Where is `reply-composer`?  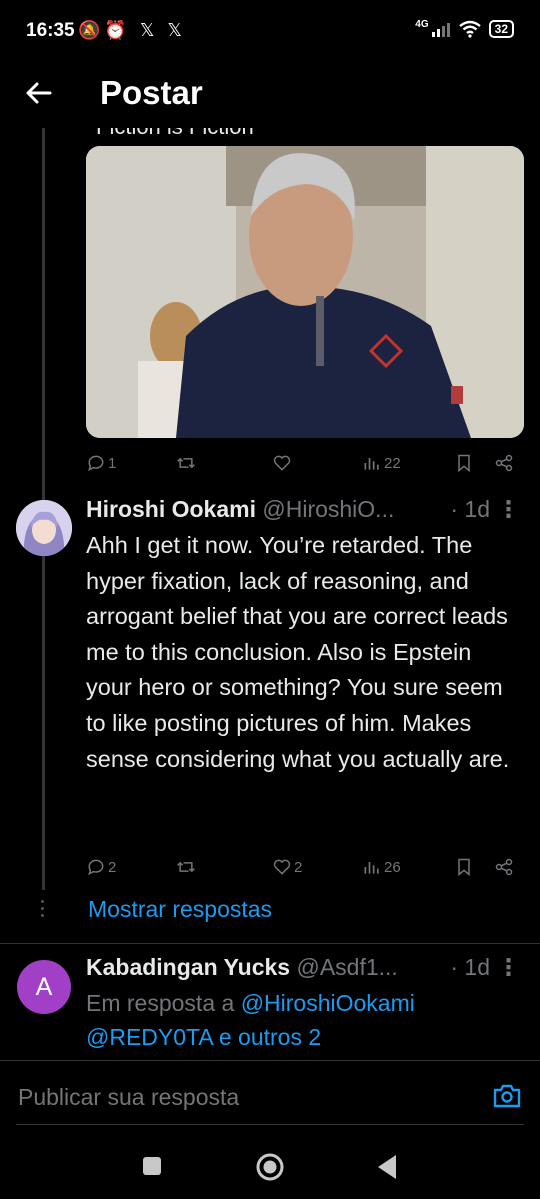 reply-composer is located at coordinates (270, 1099).